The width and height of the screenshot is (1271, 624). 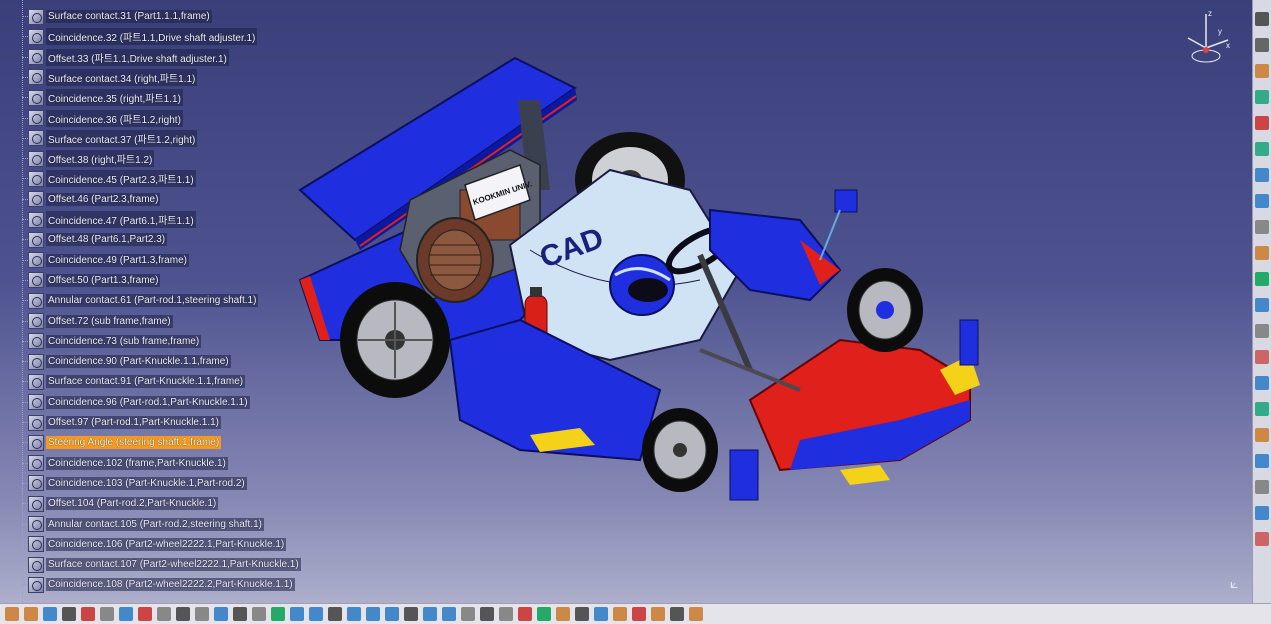 What do you see at coordinates (100, 159) in the screenshot?
I see `tree-node-label: Offset.38 (right,파트1.2)` at bounding box center [100, 159].